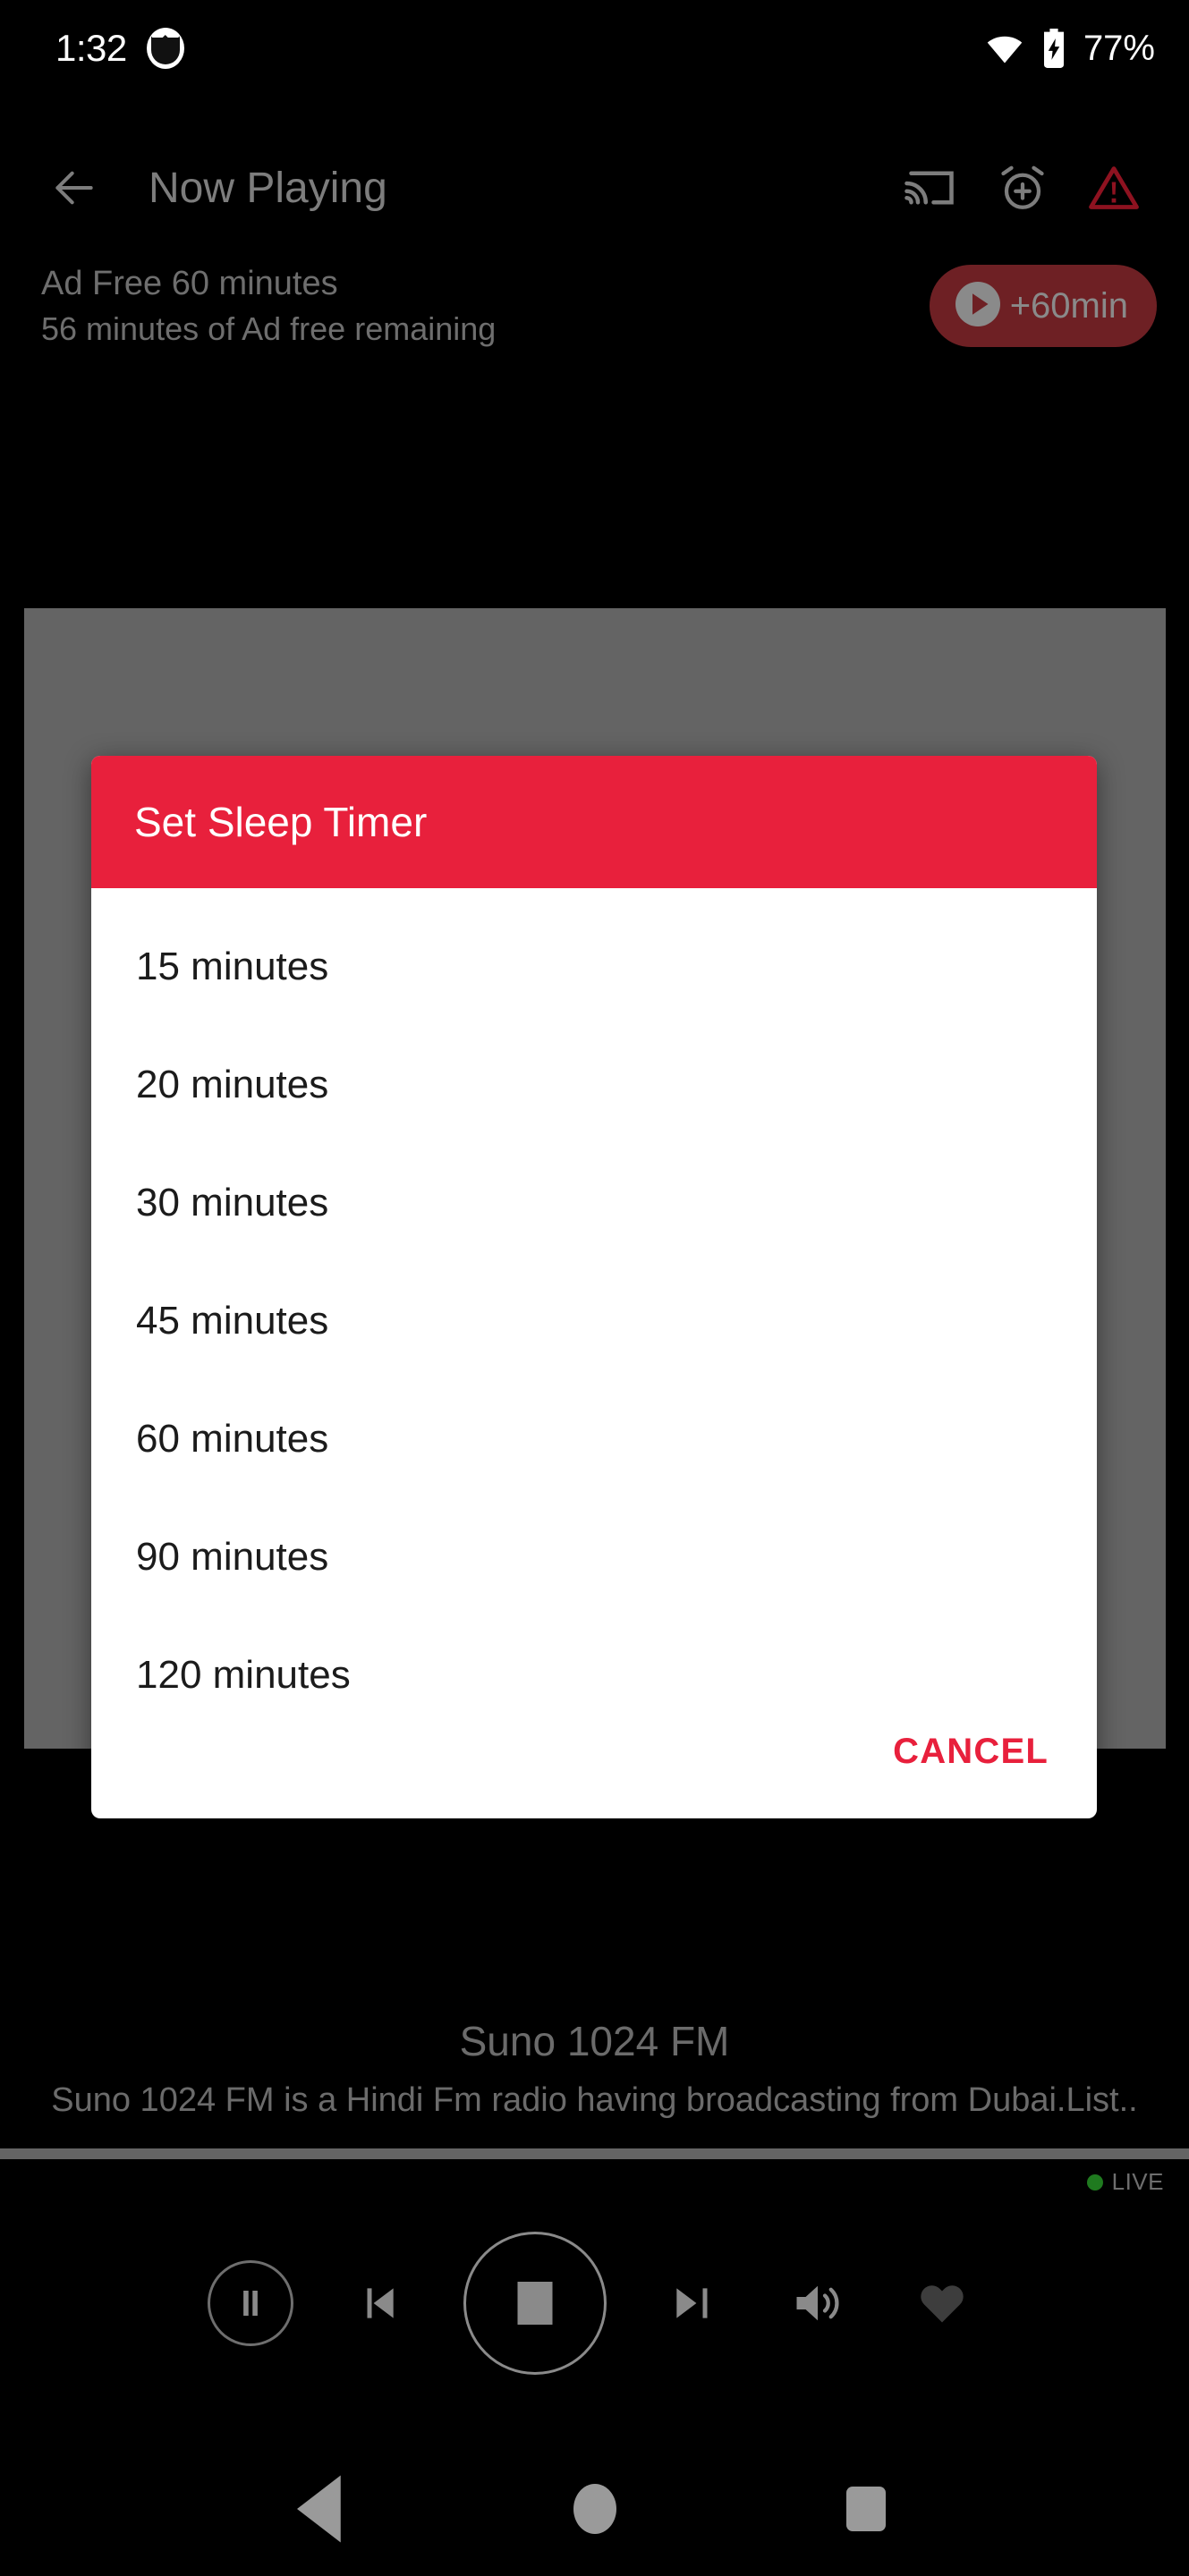  What do you see at coordinates (535, 2303) in the screenshot?
I see `stop-button` at bounding box center [535, 2303].